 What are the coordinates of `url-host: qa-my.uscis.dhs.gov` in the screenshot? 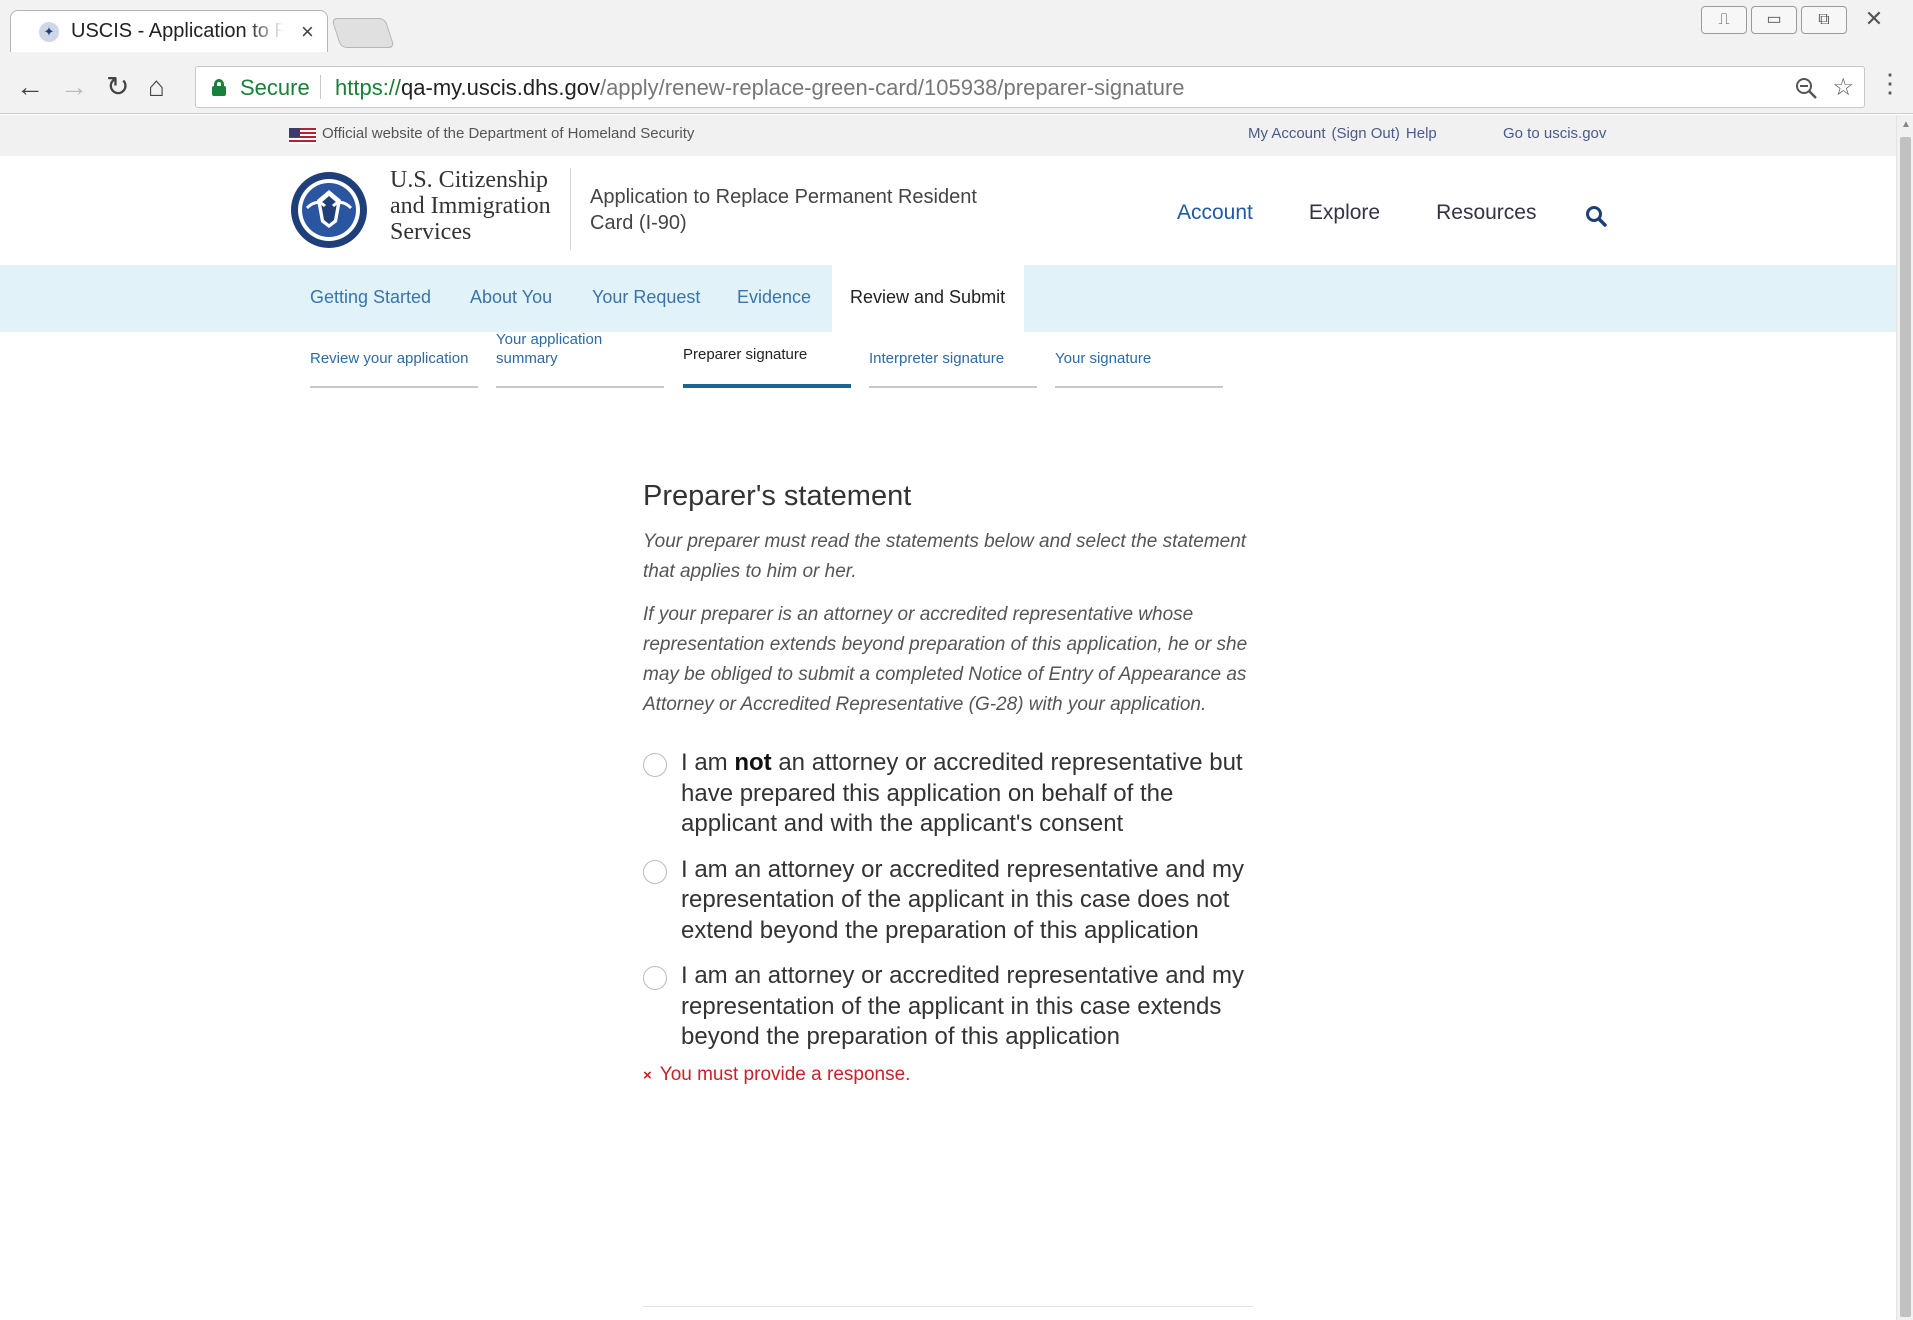 It's located at (500, 87).